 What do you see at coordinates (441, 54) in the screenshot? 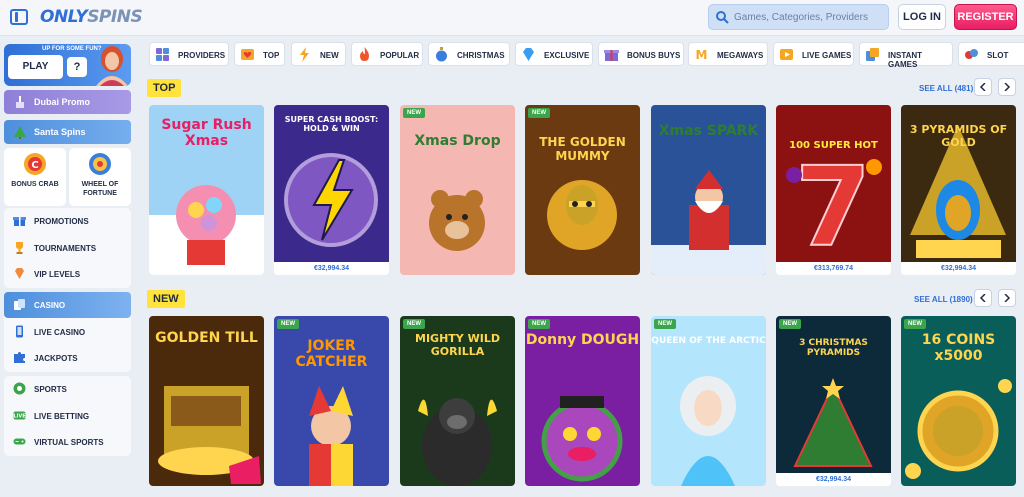
I see `ornament-icon` at bounding box center [441, 54].